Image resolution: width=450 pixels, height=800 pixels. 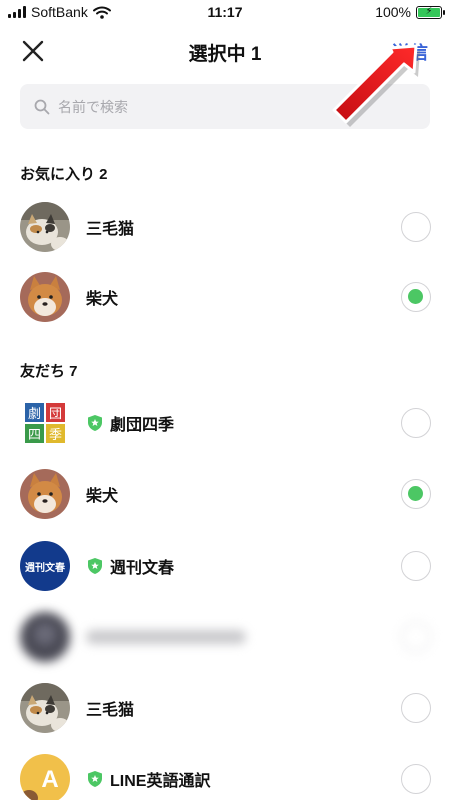 What do you see at coordinates (49, 779) in the screenshot?
I see `svg-text: A` at bounding box center [49, 779].